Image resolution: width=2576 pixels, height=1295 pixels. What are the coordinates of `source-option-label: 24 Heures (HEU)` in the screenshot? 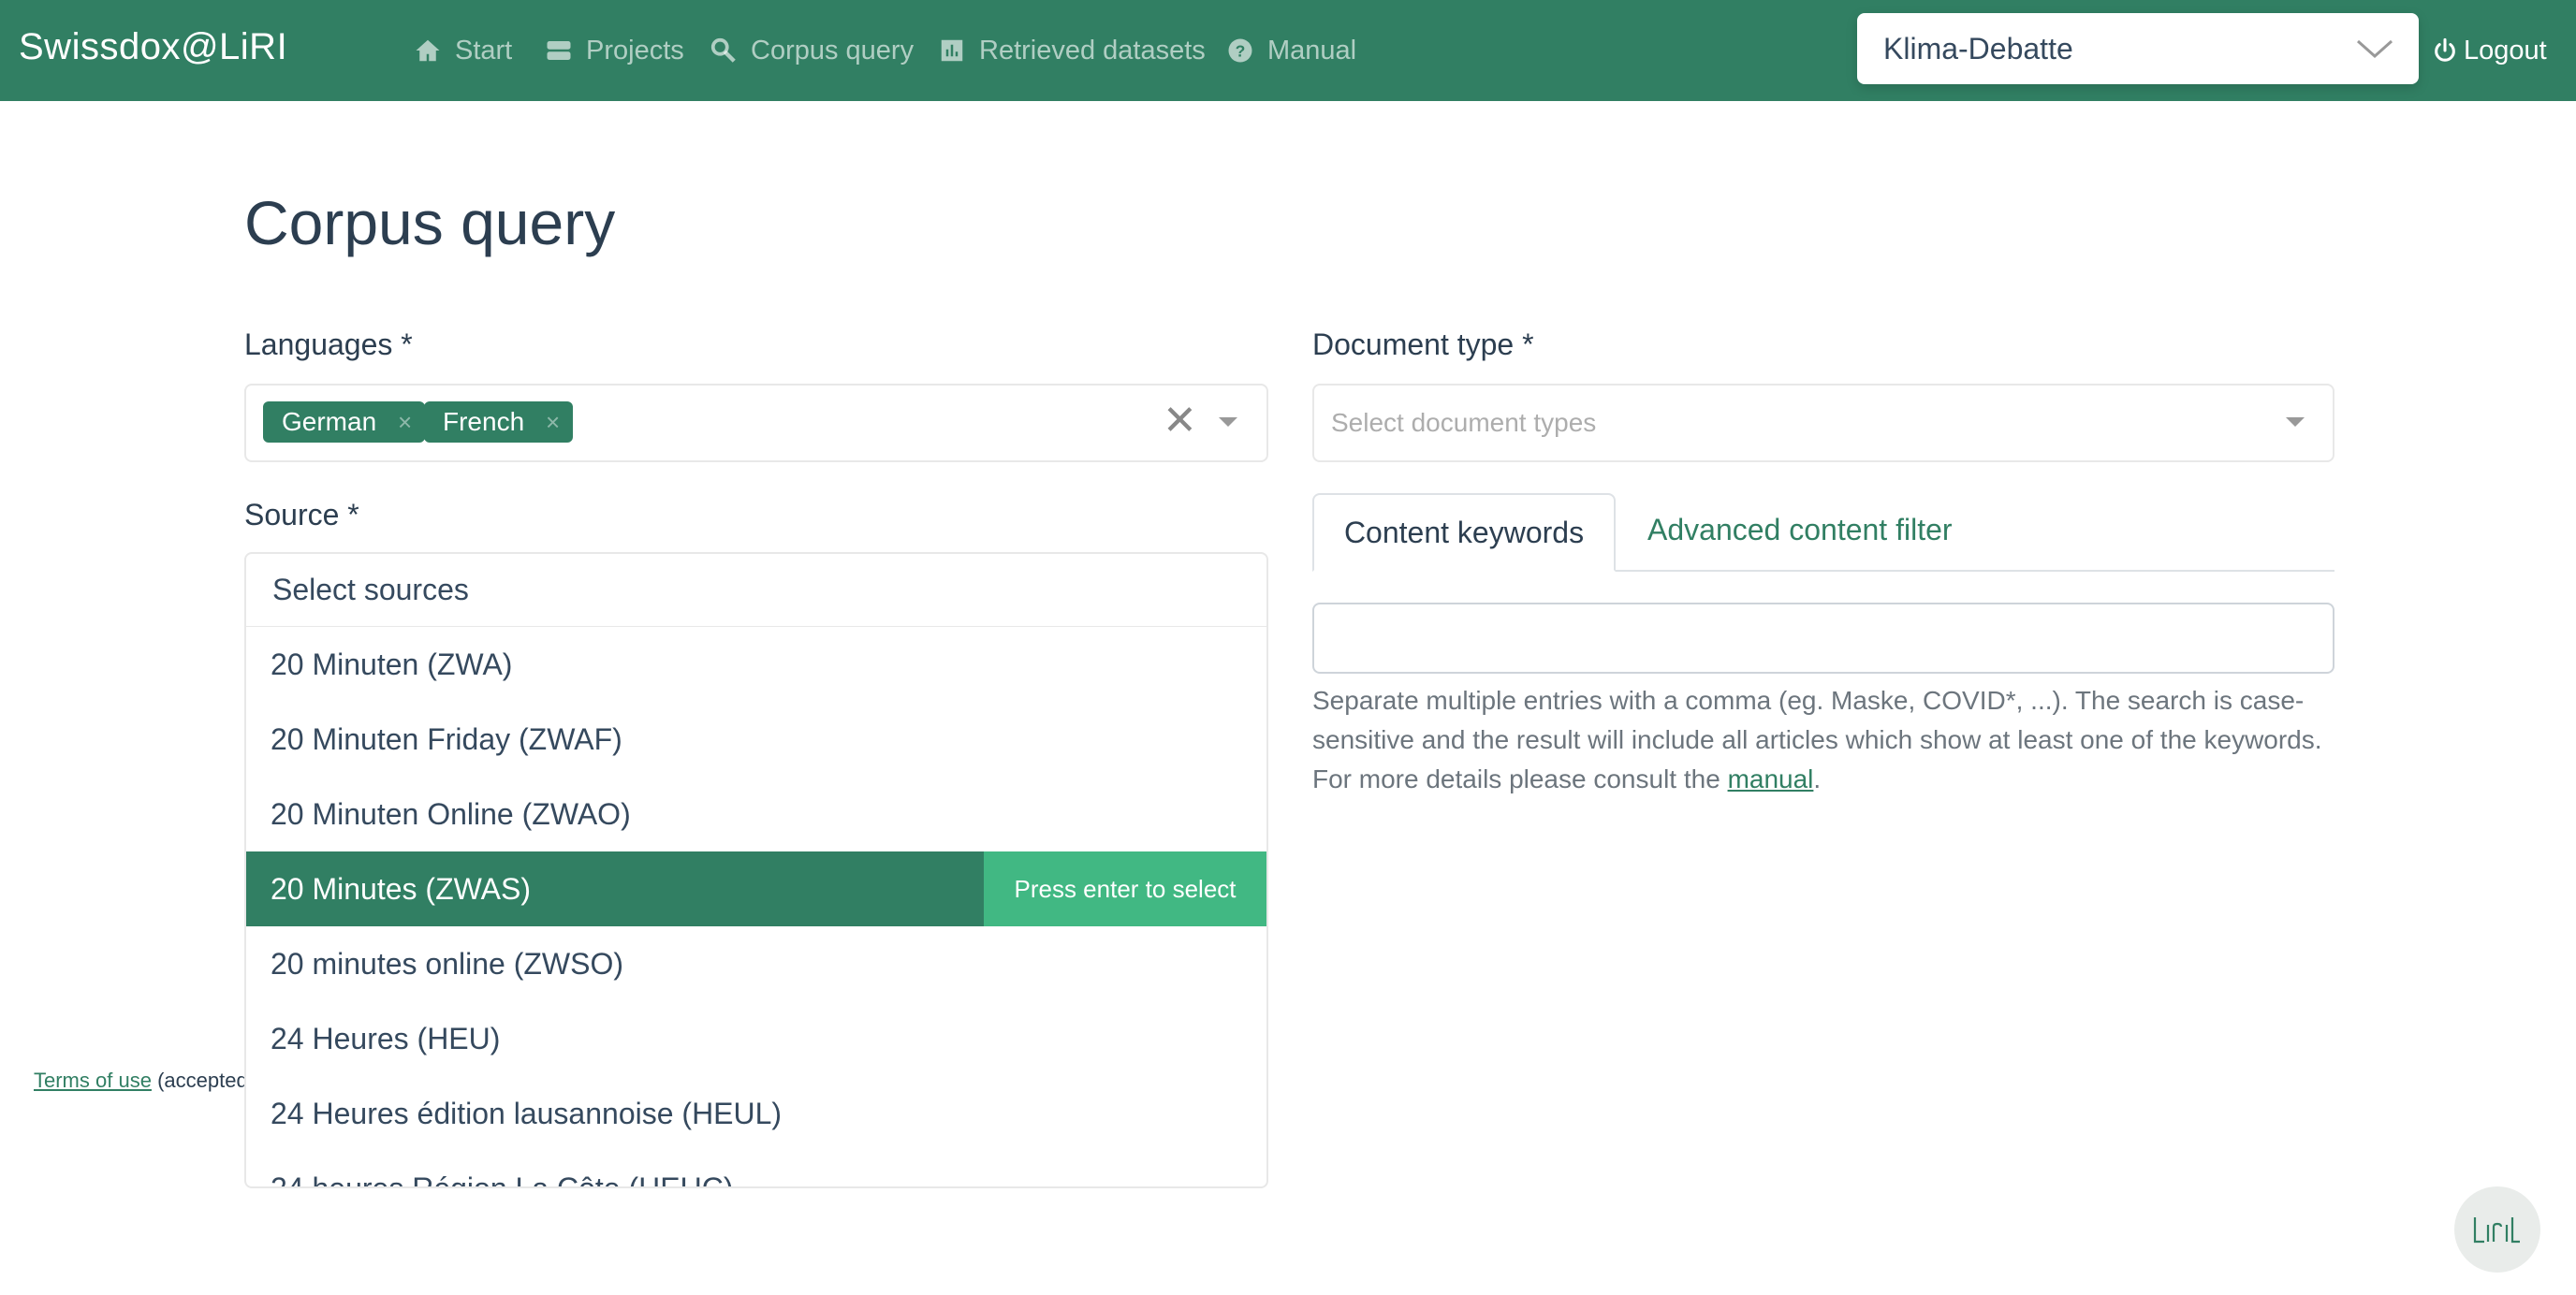 It's located at (386, 1038).